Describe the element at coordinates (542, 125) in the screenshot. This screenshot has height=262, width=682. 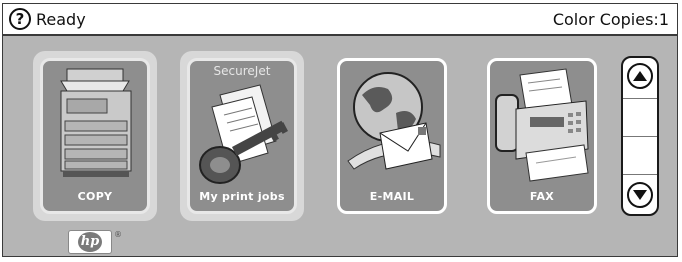
I see `fax-machine-icon` at that location.